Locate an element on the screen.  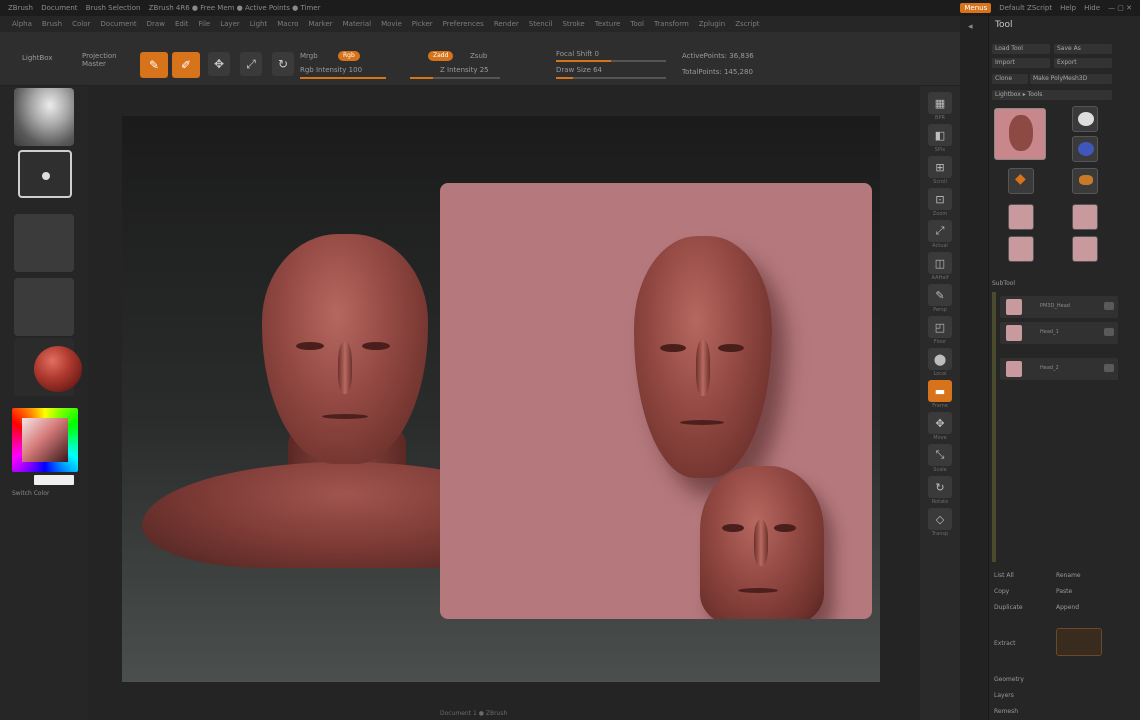
tool-button-persp: ✎ is located at coordinates (940, 295).